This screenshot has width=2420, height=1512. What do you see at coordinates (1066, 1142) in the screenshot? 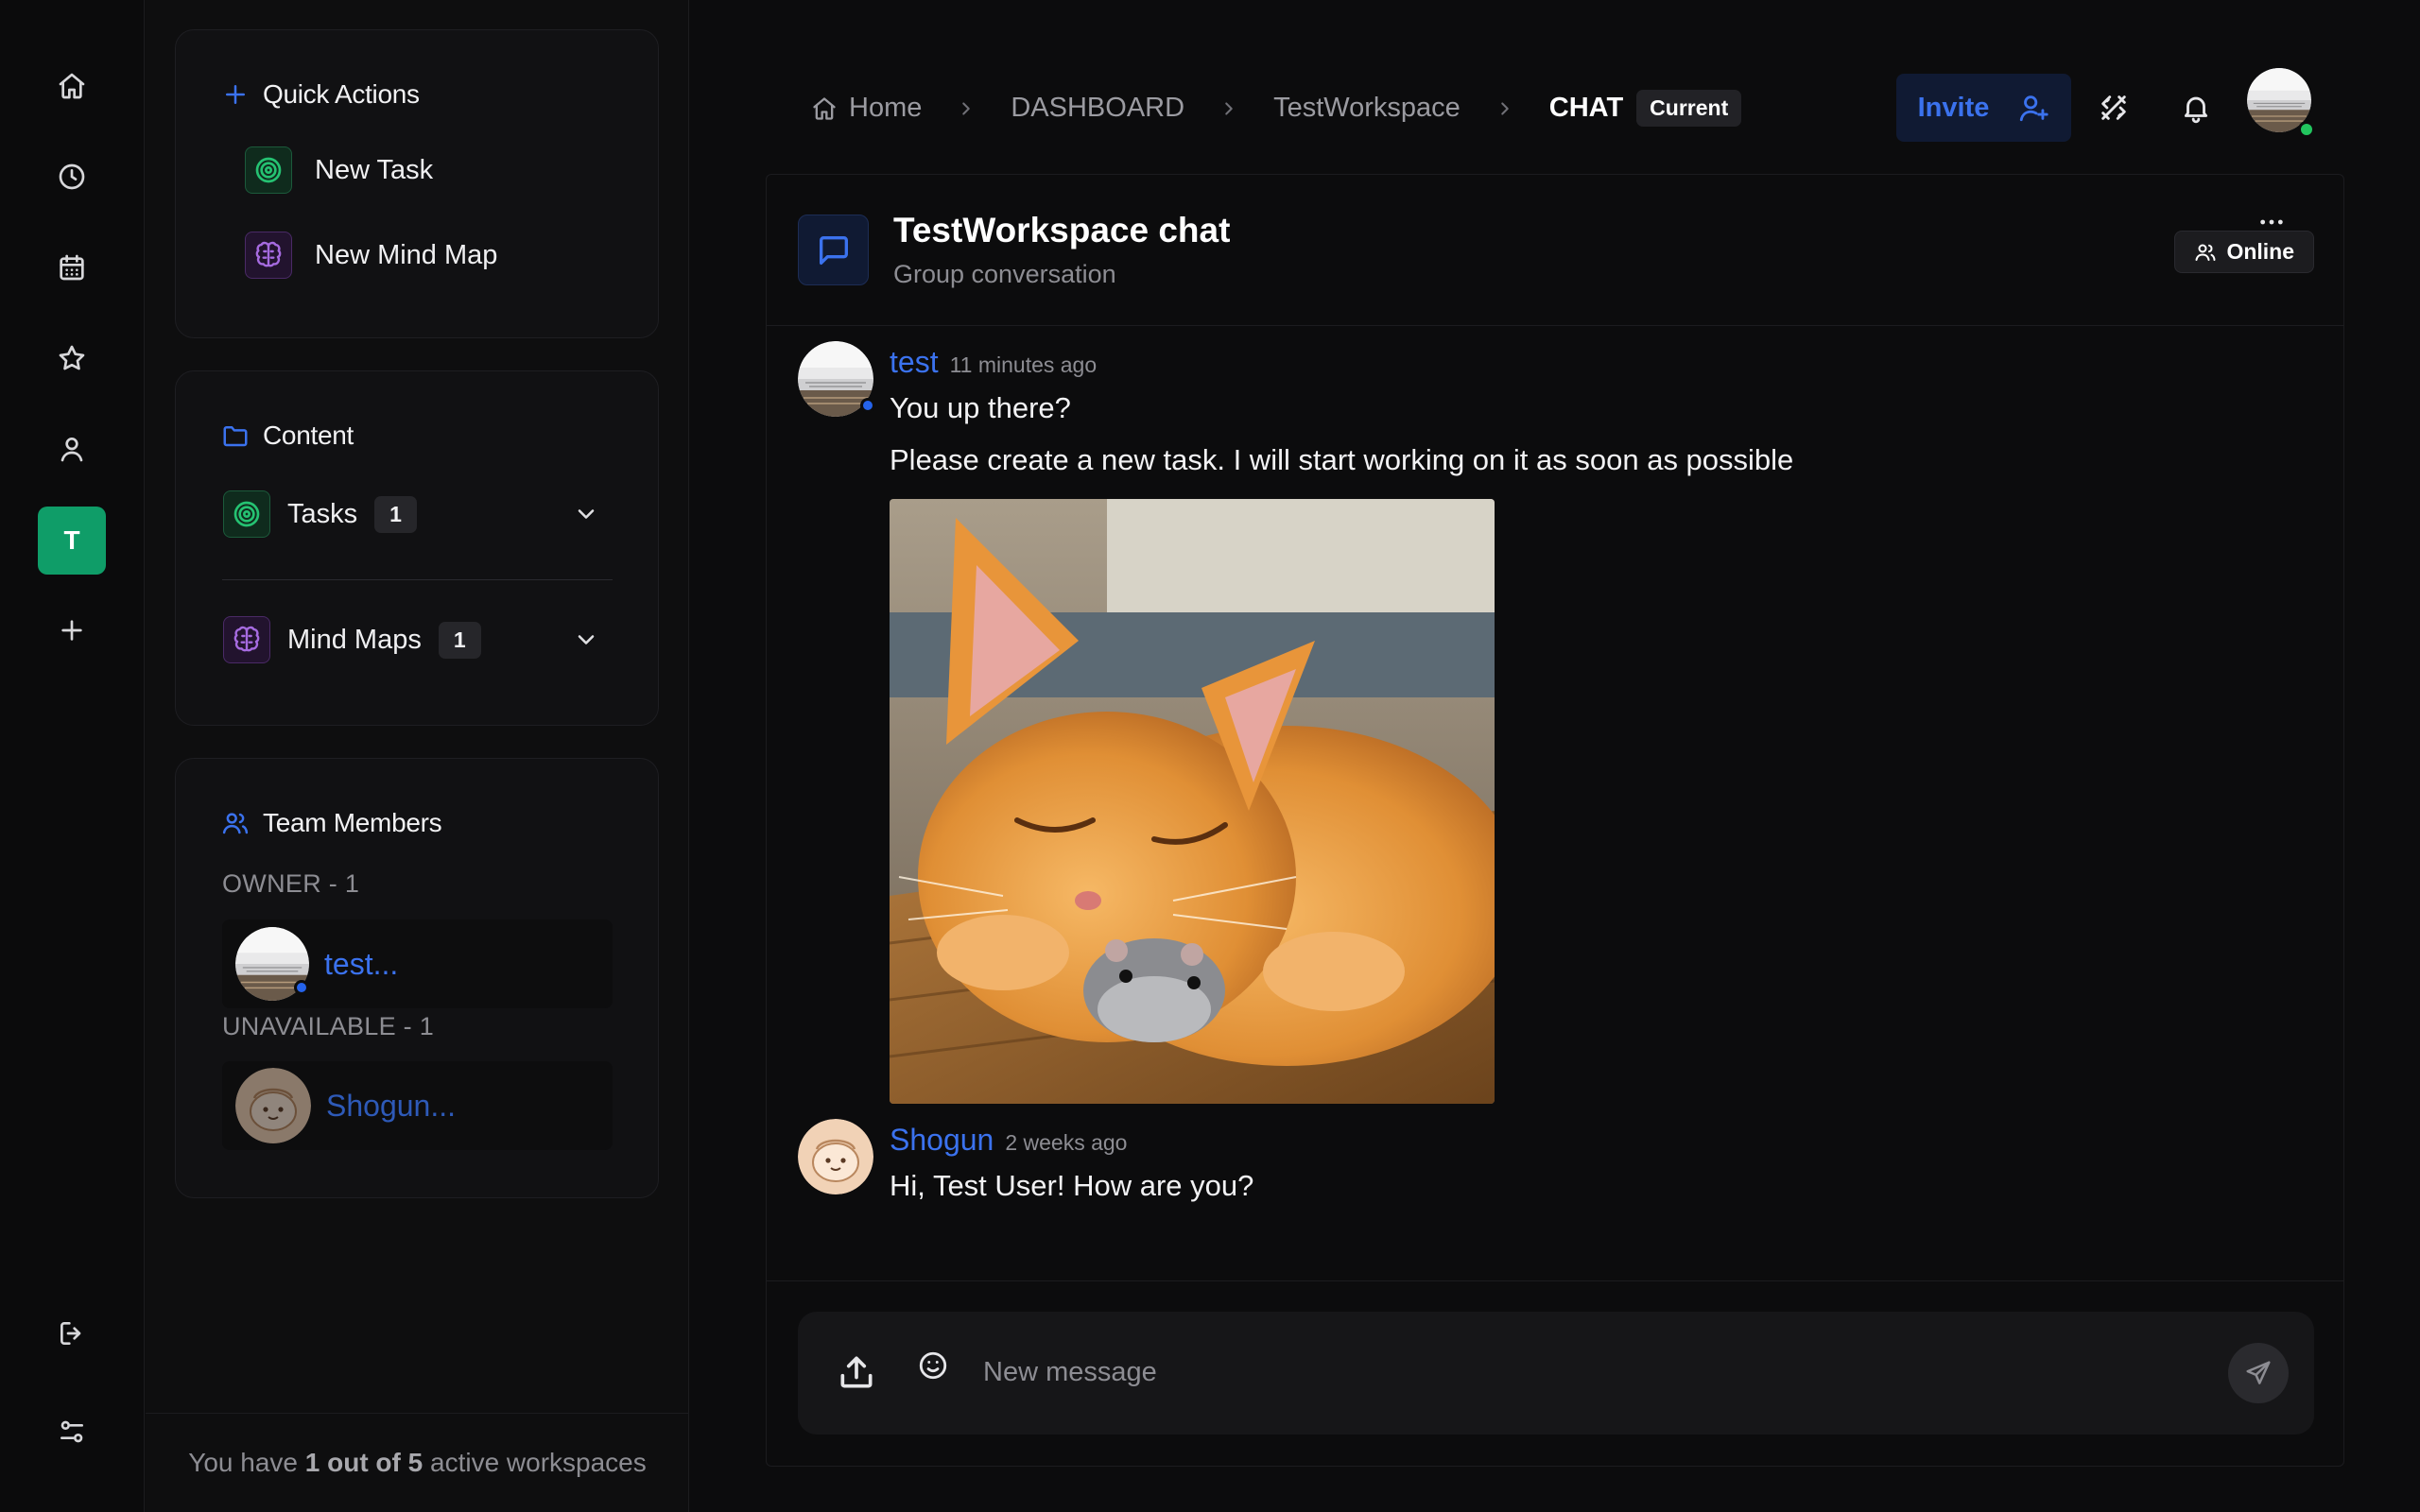
I see `message-timestamp: 2 weeks ago` at bounding box center [1066, 1142].